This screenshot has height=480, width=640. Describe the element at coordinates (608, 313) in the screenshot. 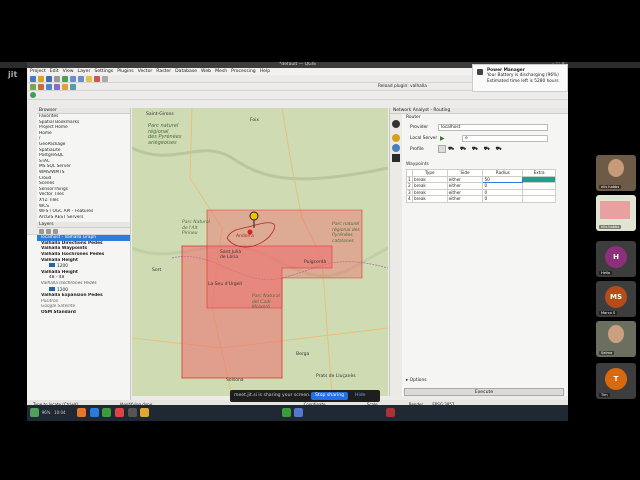

I see `participant-name: Marco S` at that location.